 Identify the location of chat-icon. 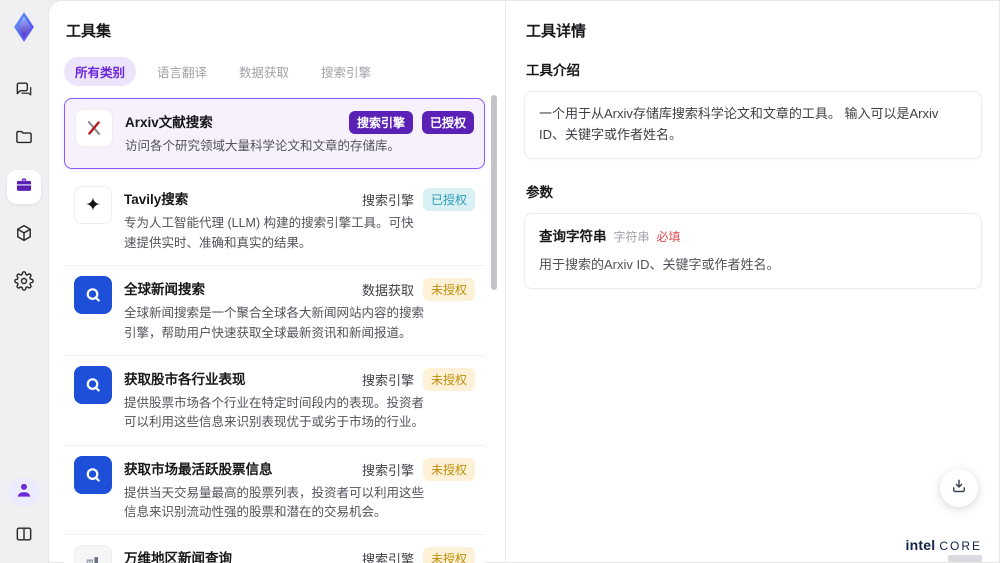
(24, 91).